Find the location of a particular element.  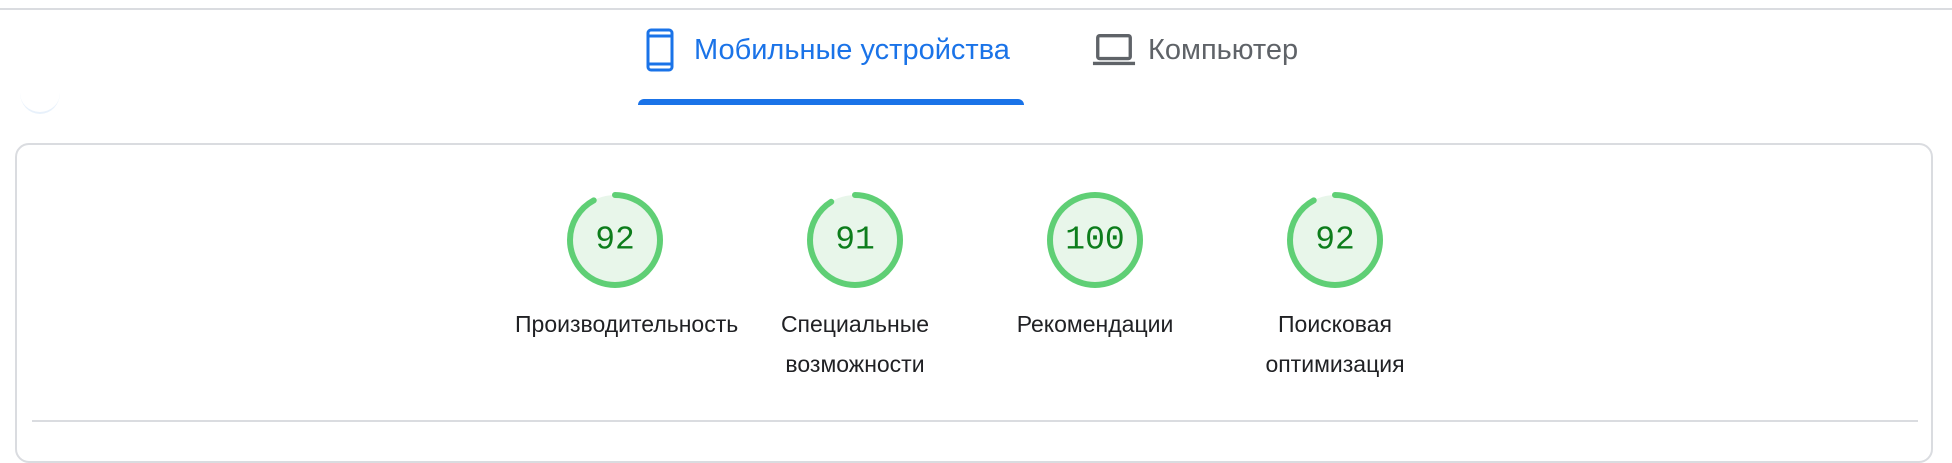

score-label-line: оптимизация is located at coordinates (1335, 364).